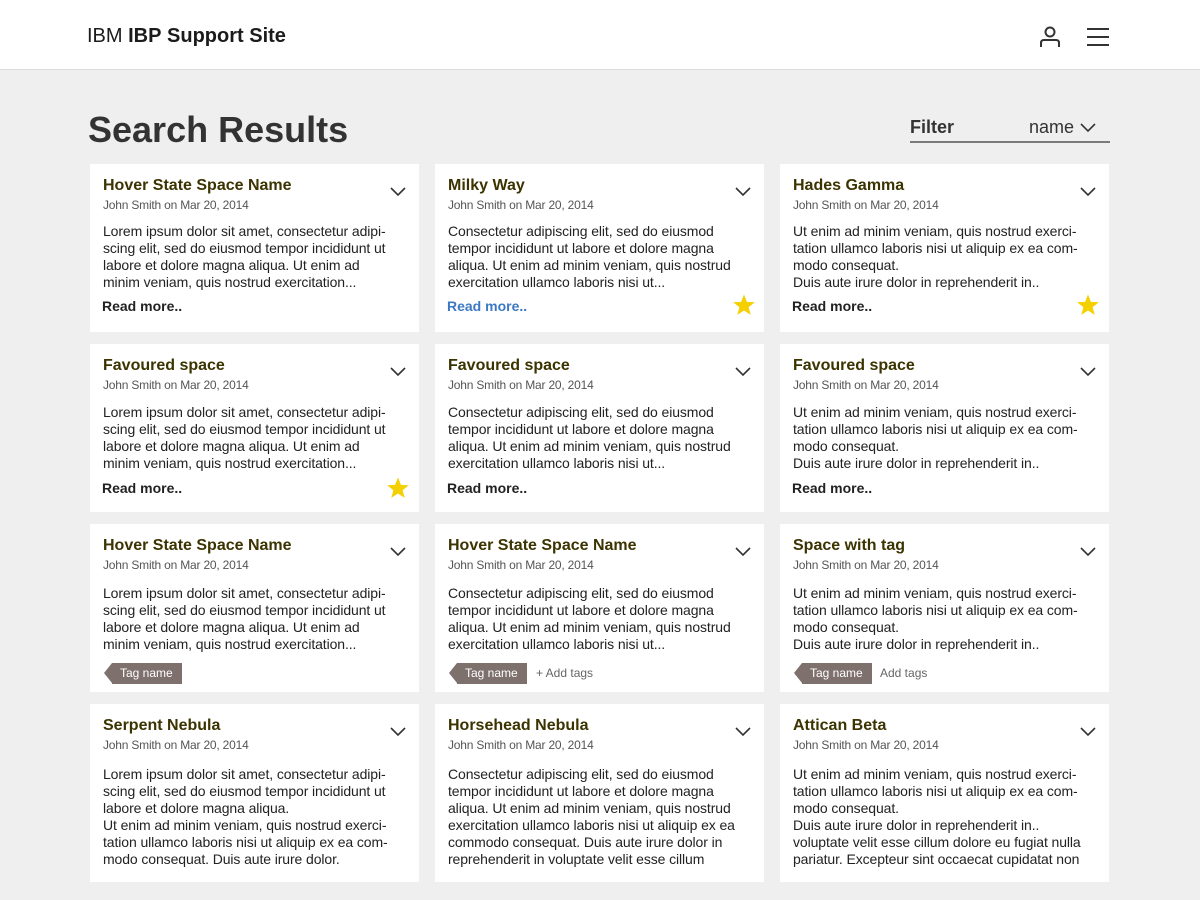 This screenshot has width=1200, height=900. Describe the element at coordinates (1098, 37) in the screenshot. I see `hamburger-menu-icon` at that location.